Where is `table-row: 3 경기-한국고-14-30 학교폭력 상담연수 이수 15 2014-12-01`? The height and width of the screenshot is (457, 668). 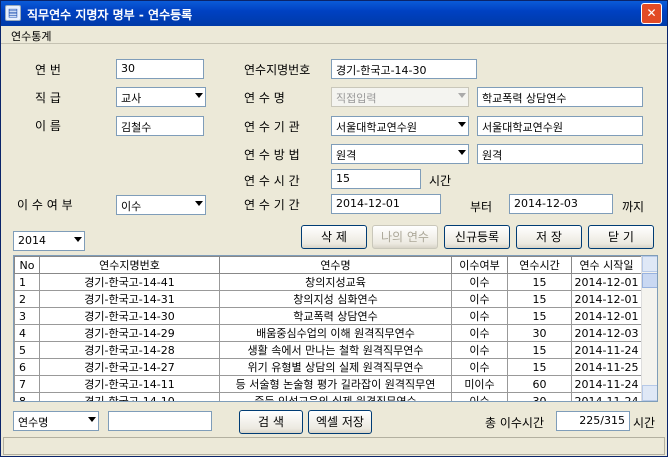 table-row: 3 경기-한국고-14-30 학교폭력 상담연수 이수 15 2014-12-01 is located at coordinates (328, 316).